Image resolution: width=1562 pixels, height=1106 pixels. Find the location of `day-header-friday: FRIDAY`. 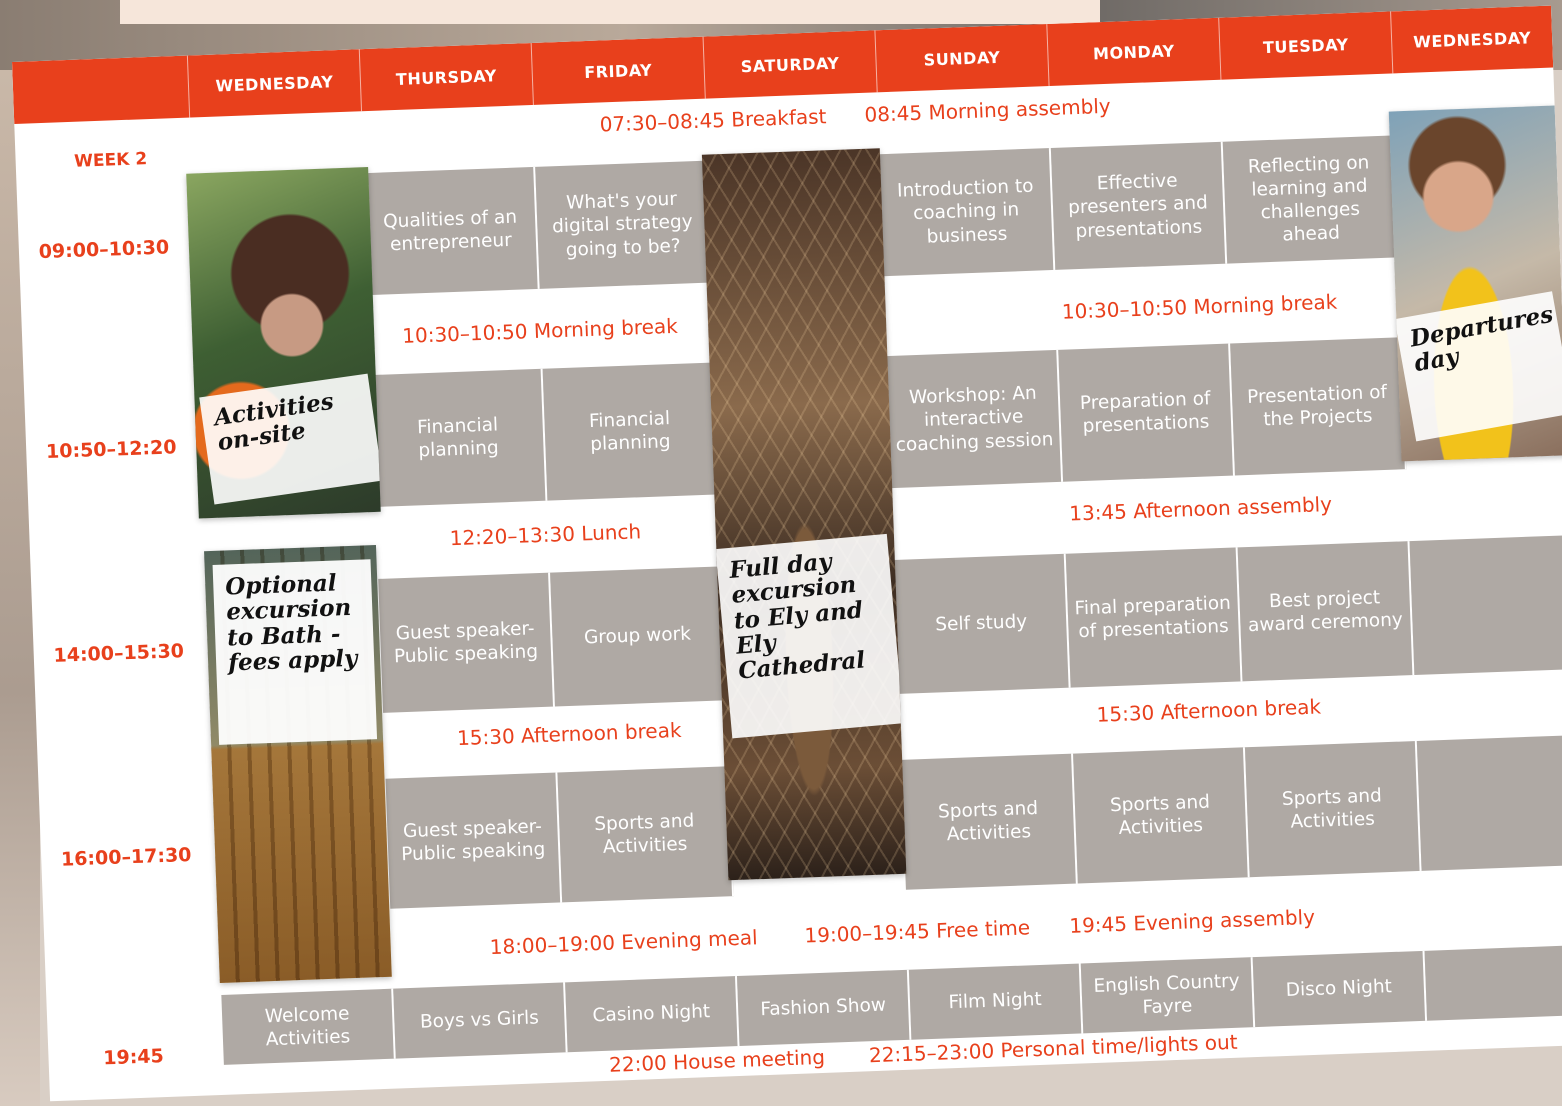

day-header-friday: FRIDAY is located at coordinates (617, 70).